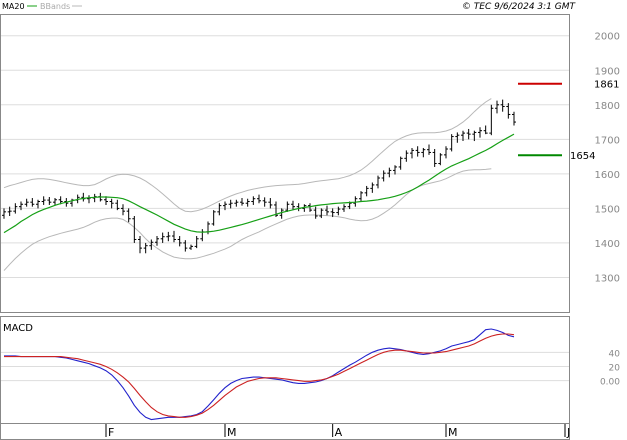  I want to click on macd-y-tick-label: 0.00, so click(610, 383).